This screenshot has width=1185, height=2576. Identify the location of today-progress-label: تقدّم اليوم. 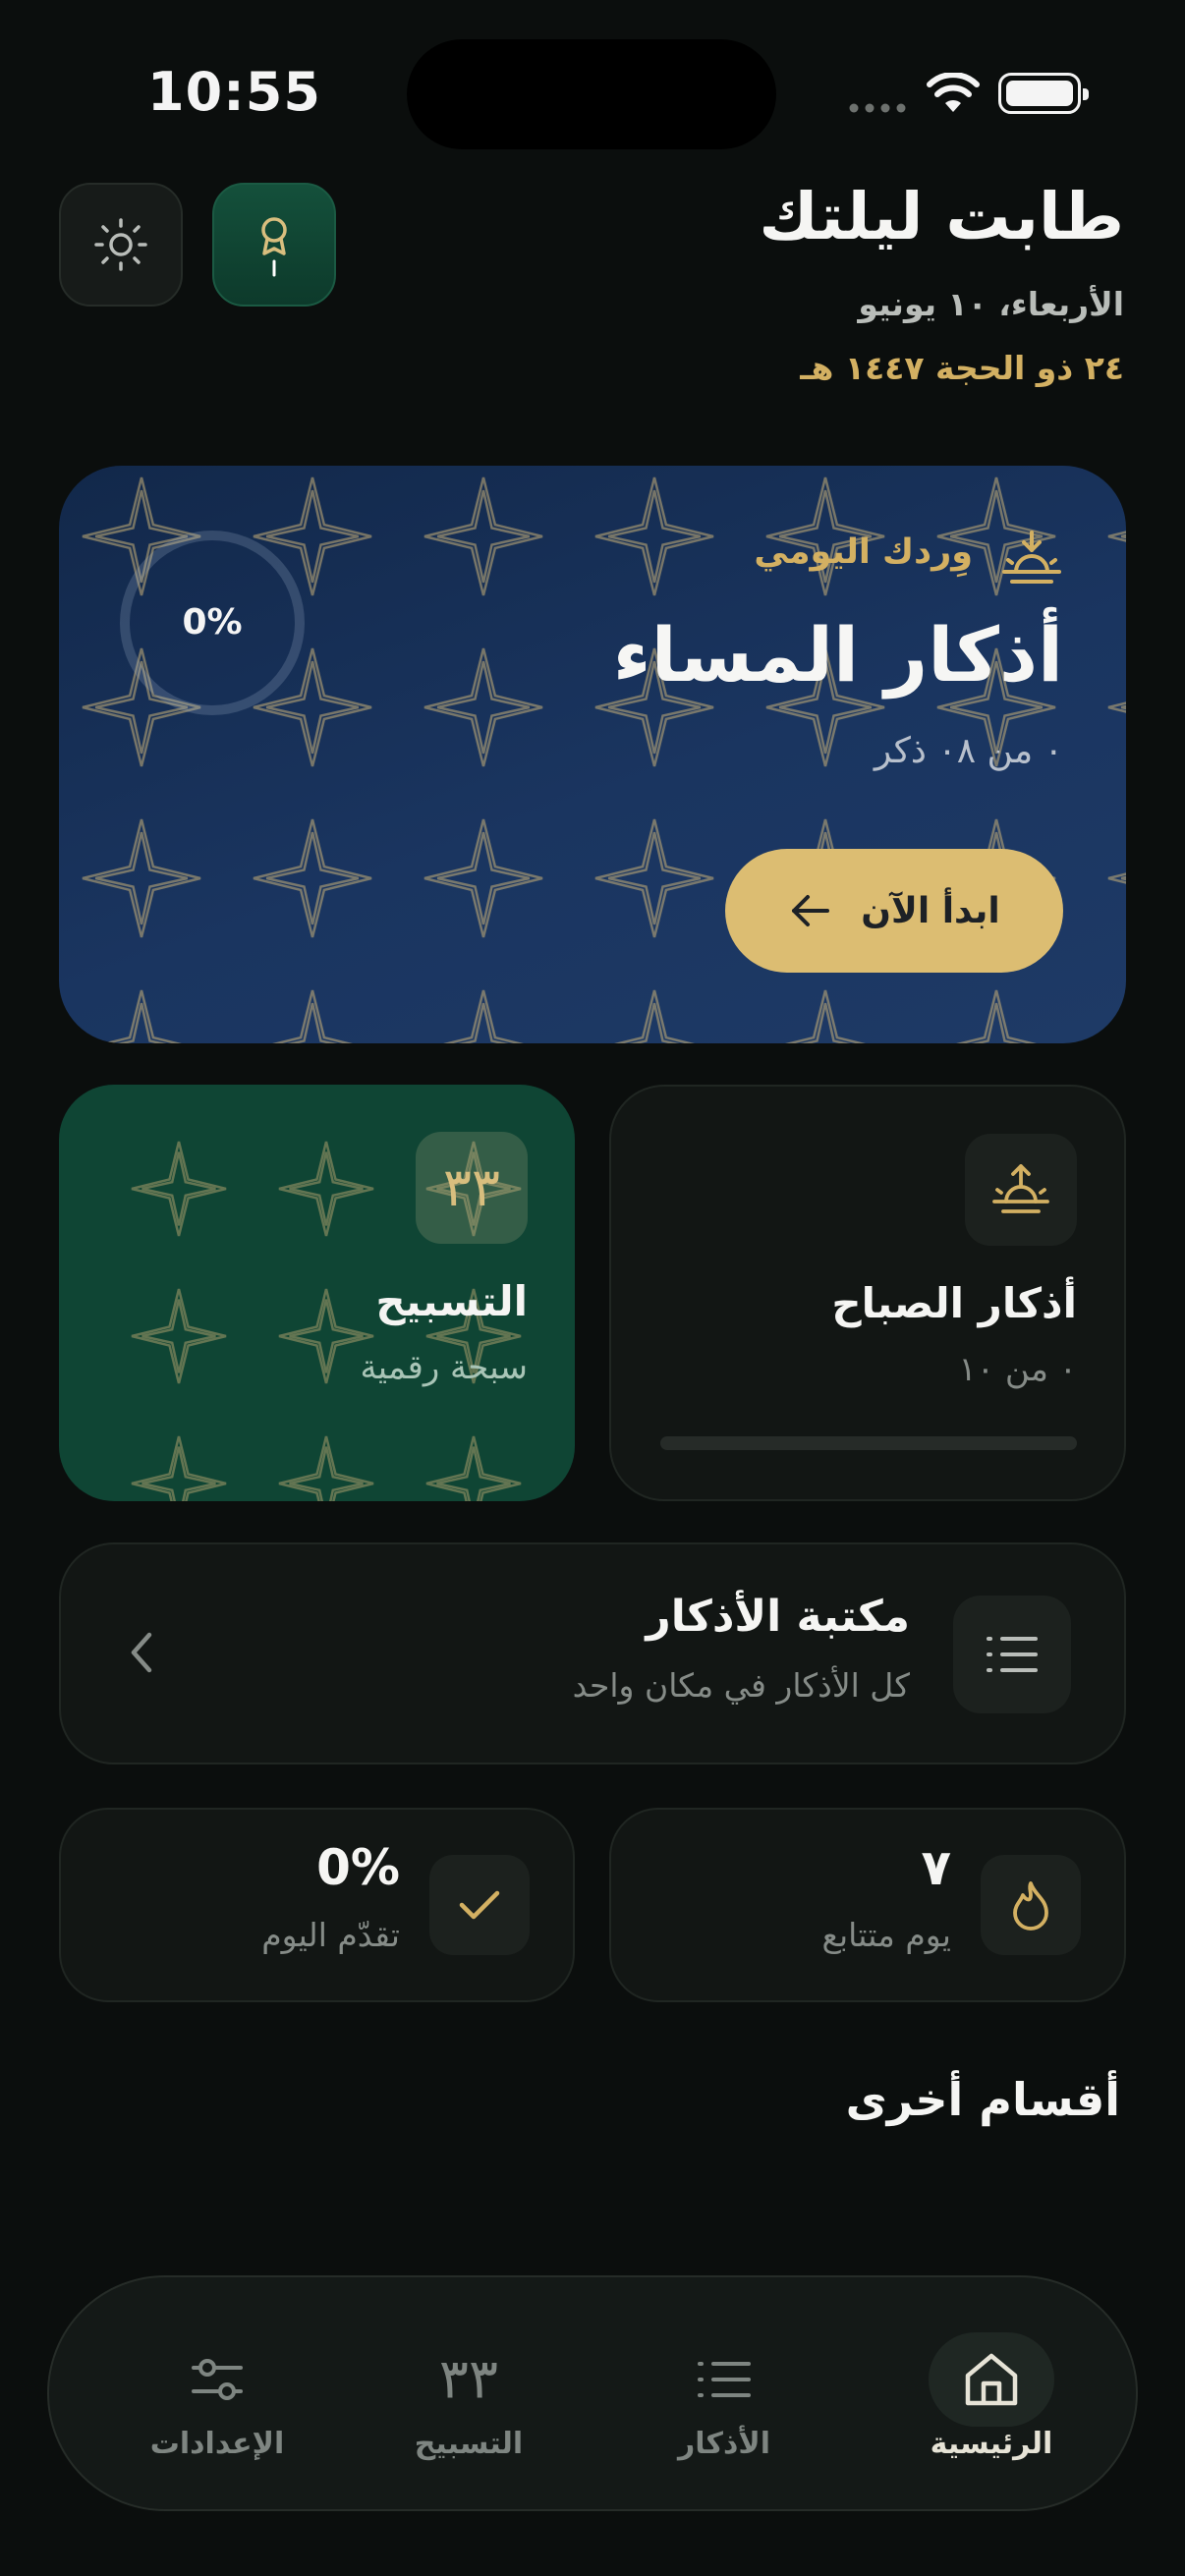
(331, 1935).